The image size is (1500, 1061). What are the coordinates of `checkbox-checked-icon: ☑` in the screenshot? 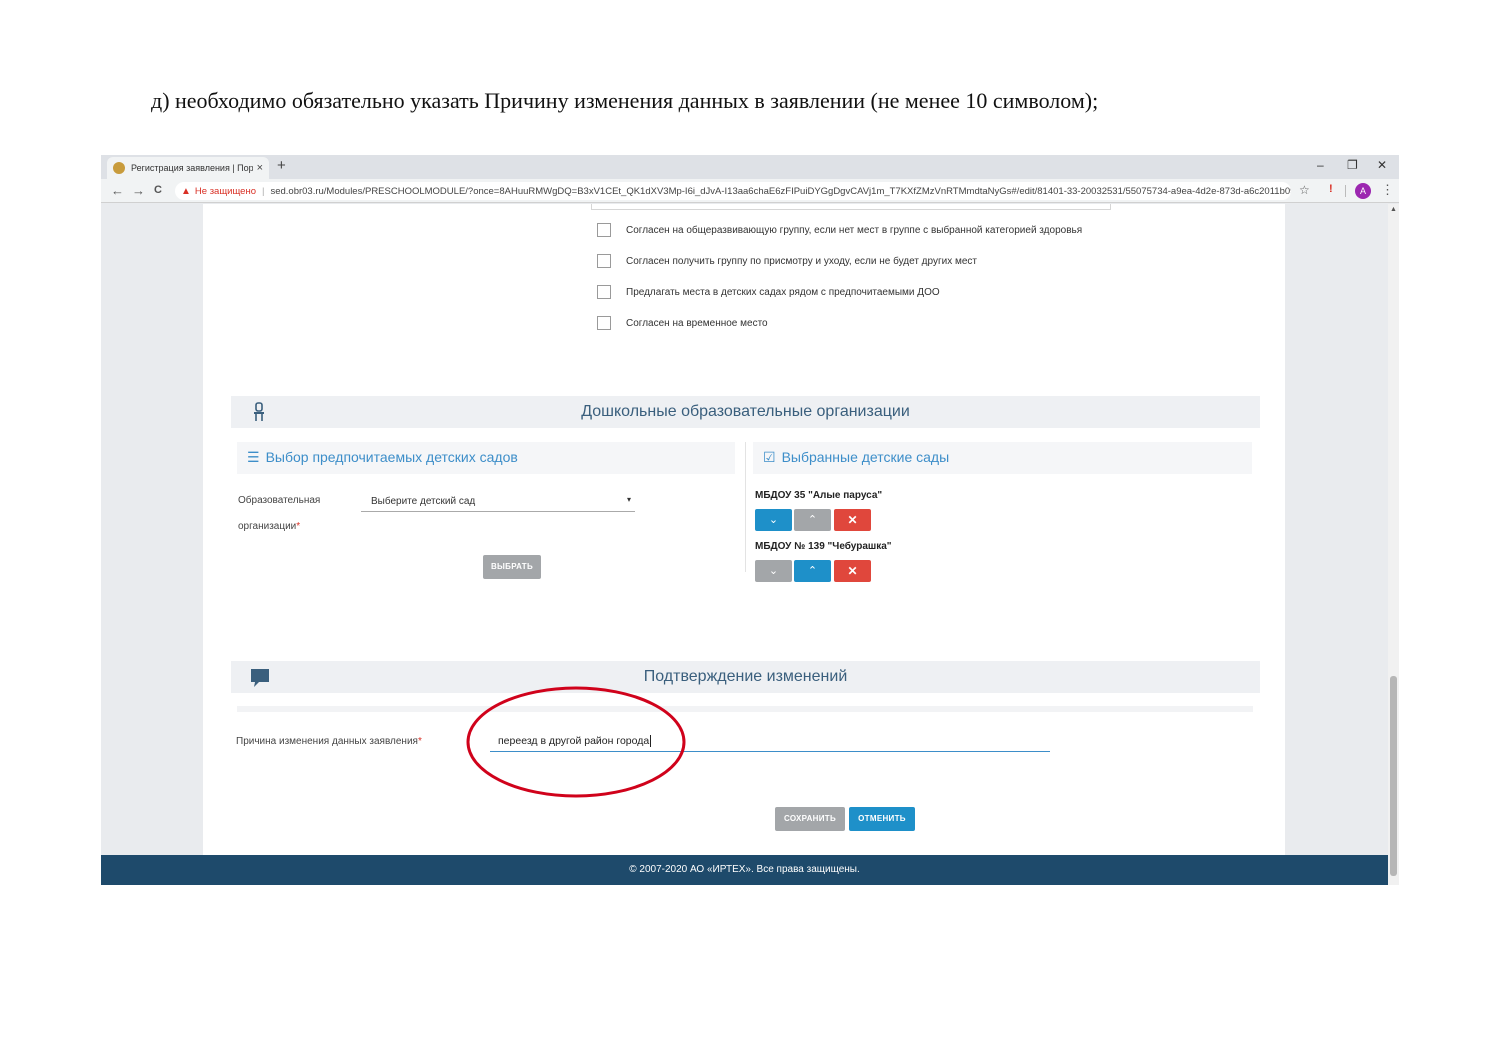 It's located at (769, 457).